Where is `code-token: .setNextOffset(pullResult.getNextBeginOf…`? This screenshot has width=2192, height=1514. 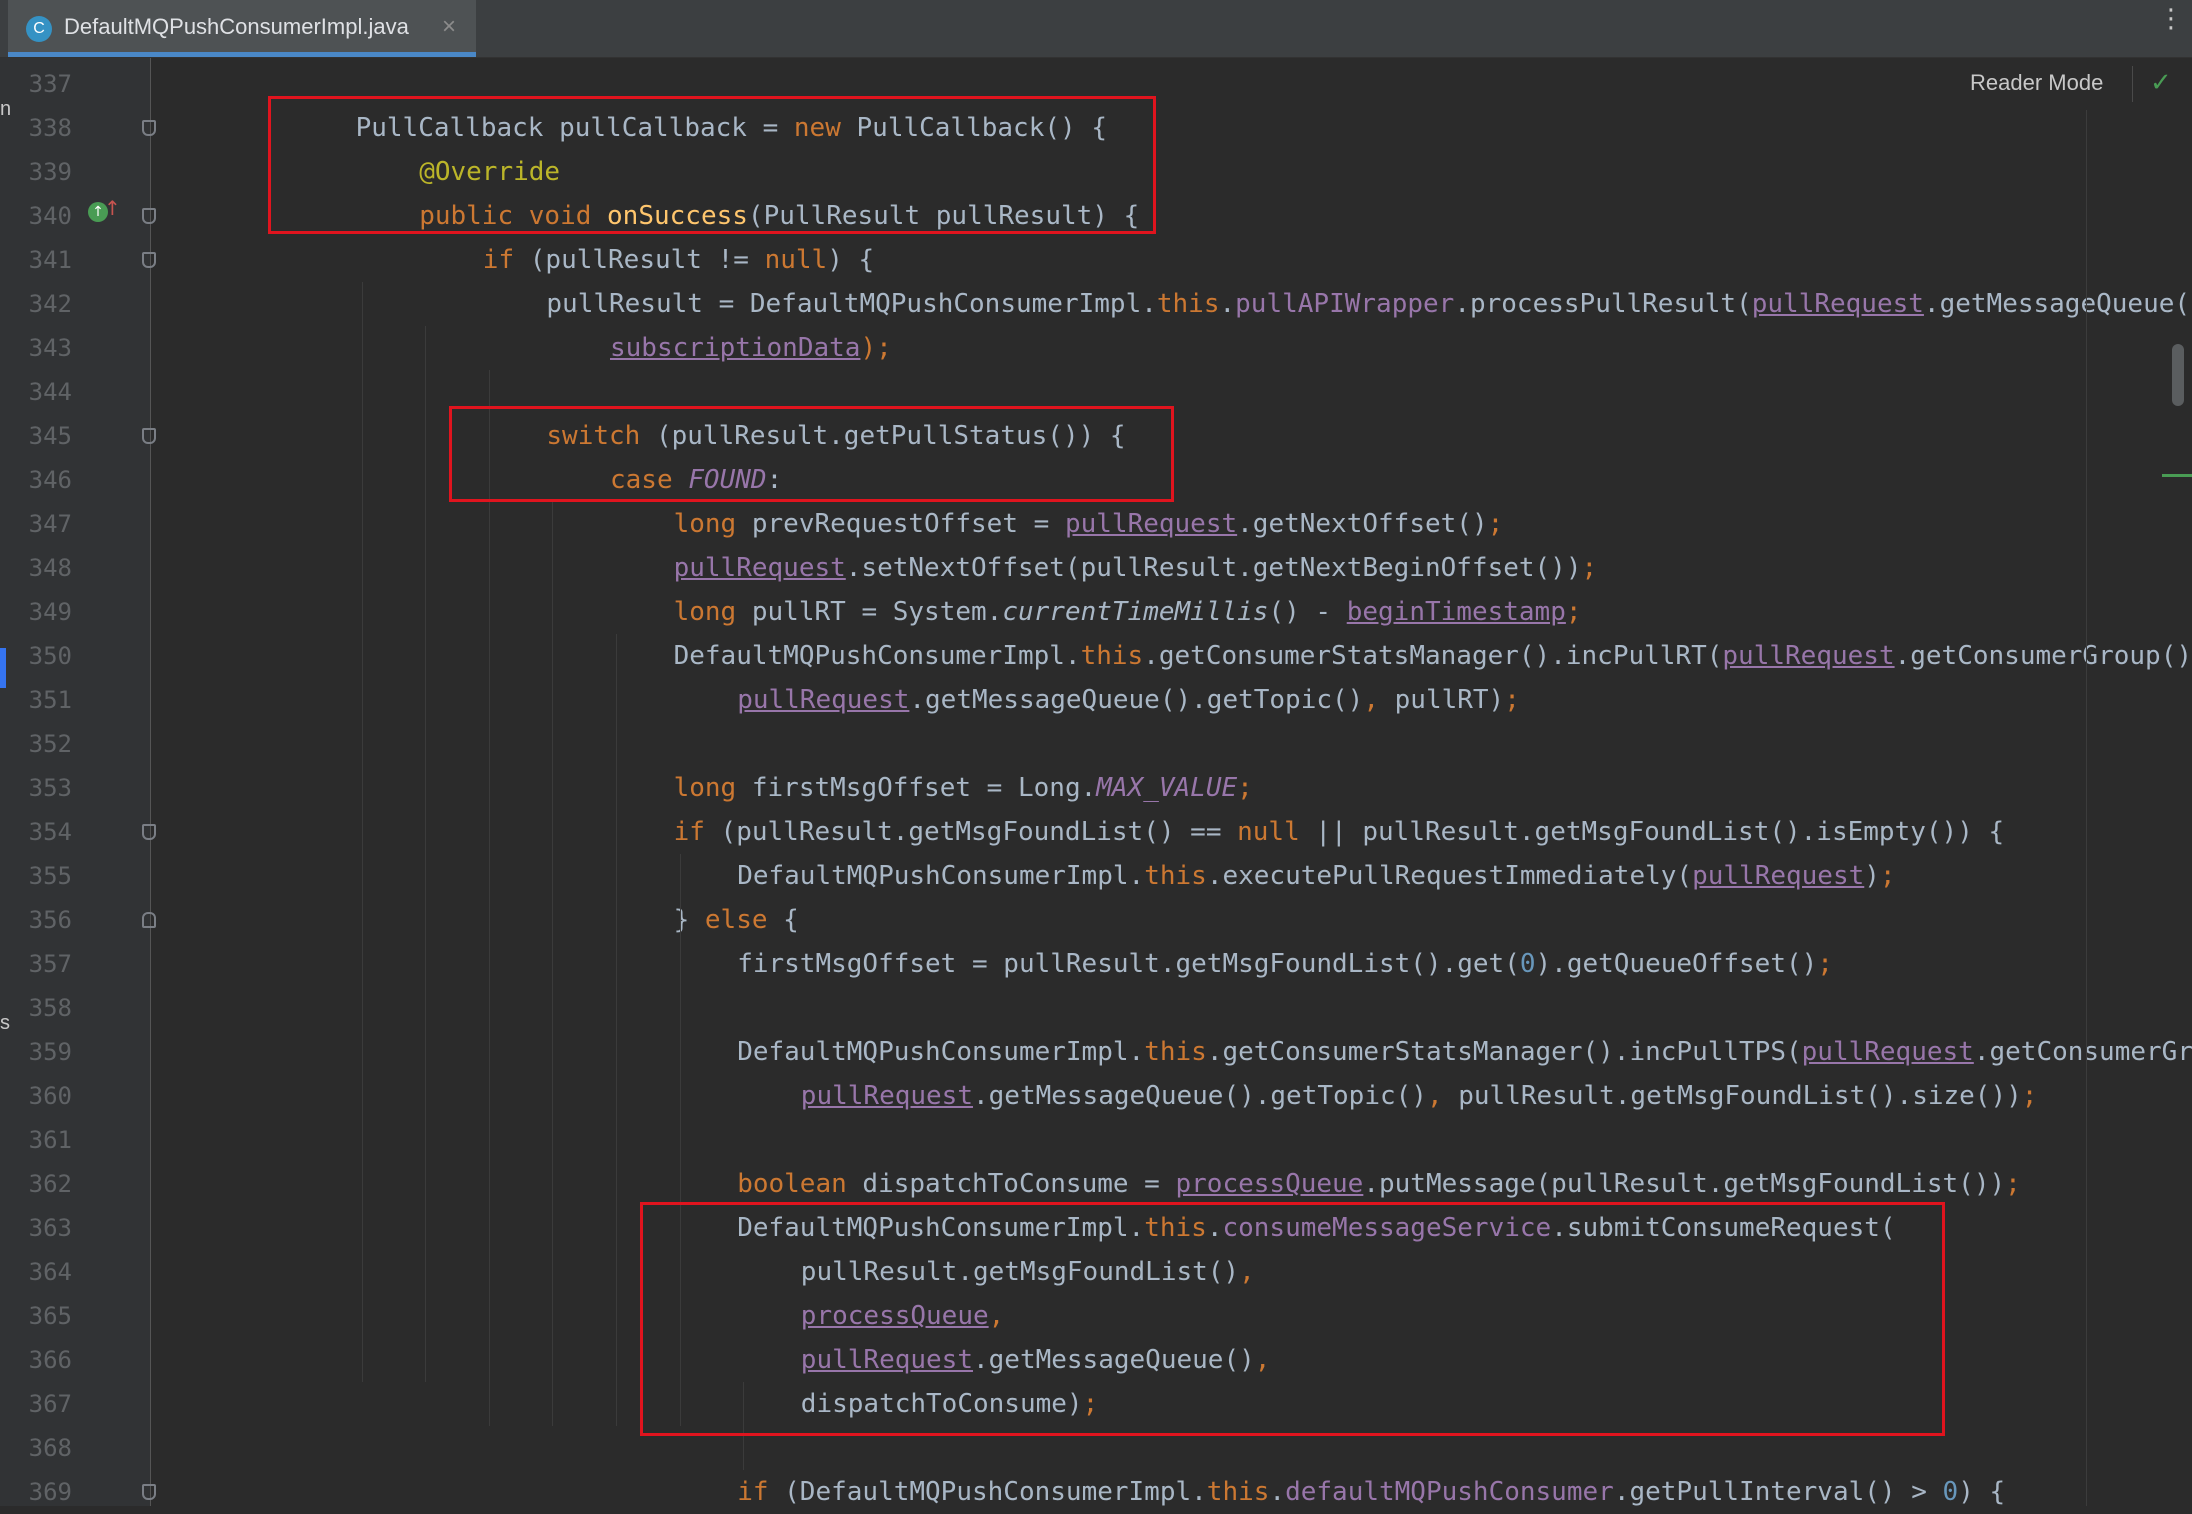
code-token: .setNextOffset(pullResult.getNextBeginOf… is located at coordinates (1213, 568).